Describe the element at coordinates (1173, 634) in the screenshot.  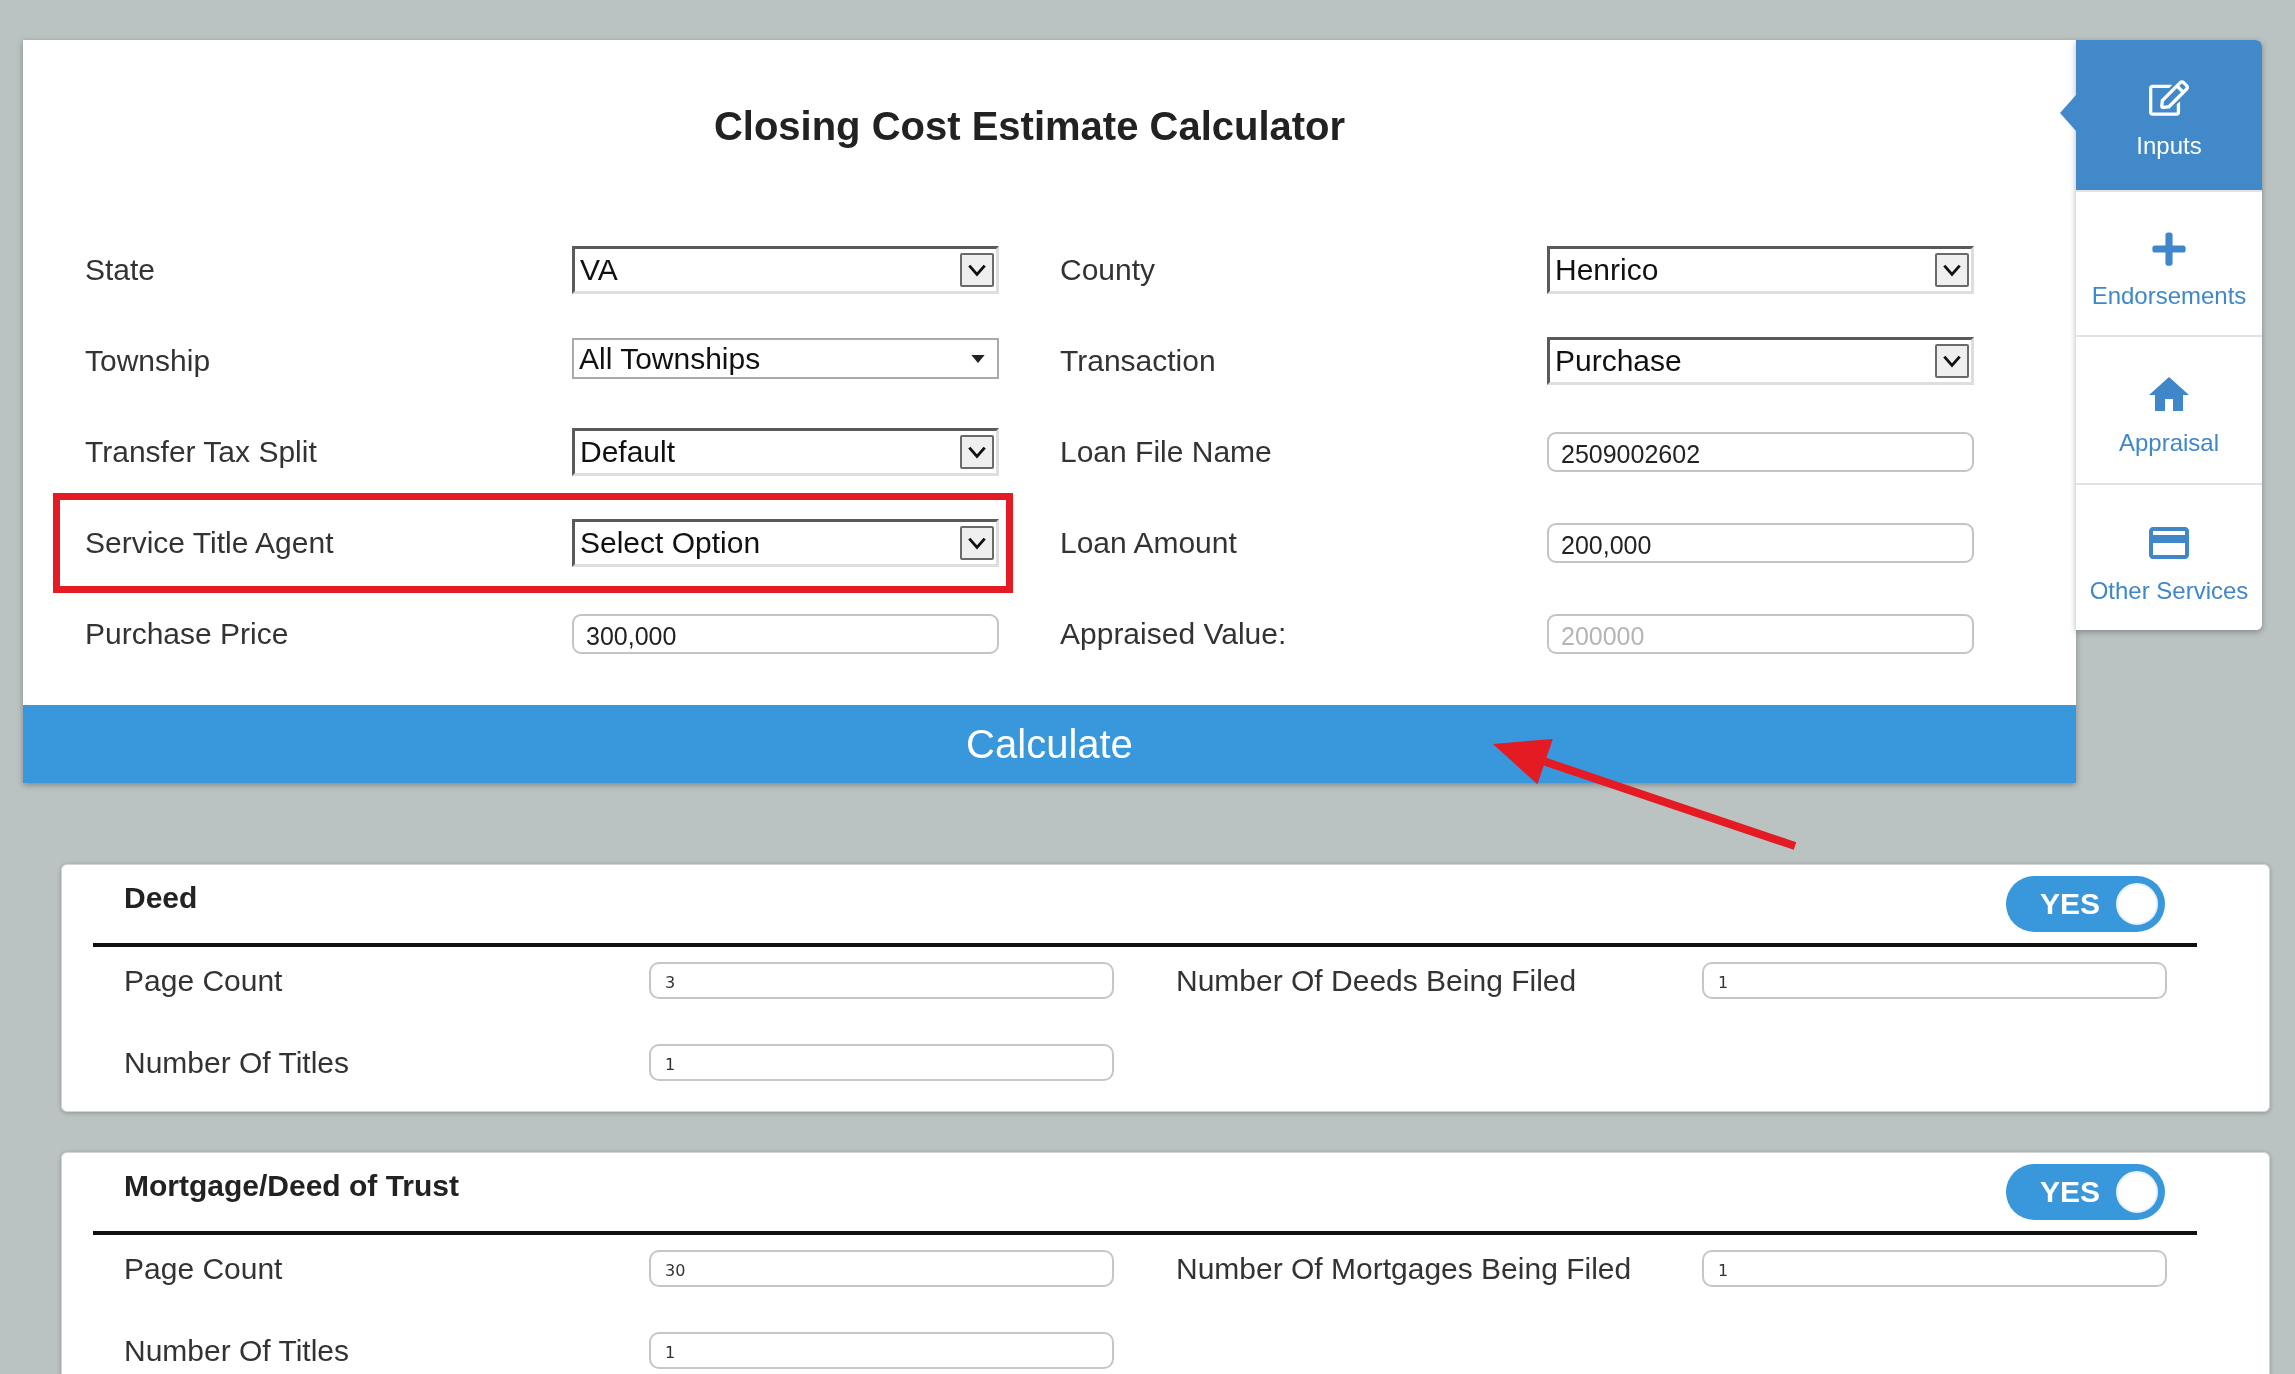
I see `field-label: Appraised Value:` at that location.